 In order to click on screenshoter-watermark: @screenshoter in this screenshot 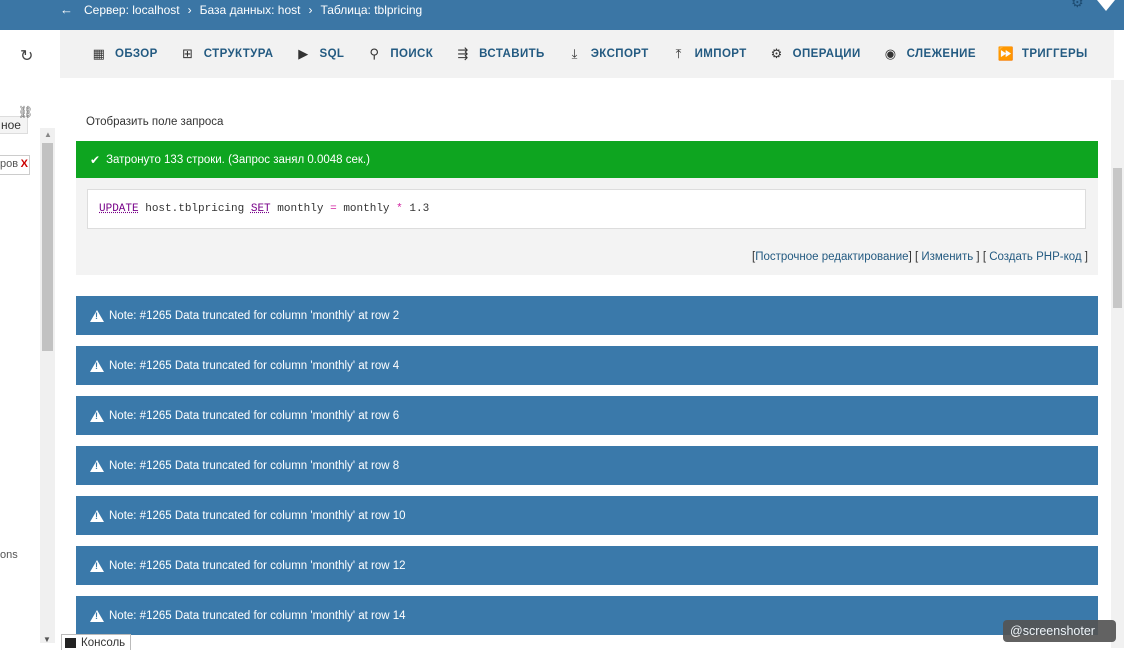, I will do `click(1059, 631)`.